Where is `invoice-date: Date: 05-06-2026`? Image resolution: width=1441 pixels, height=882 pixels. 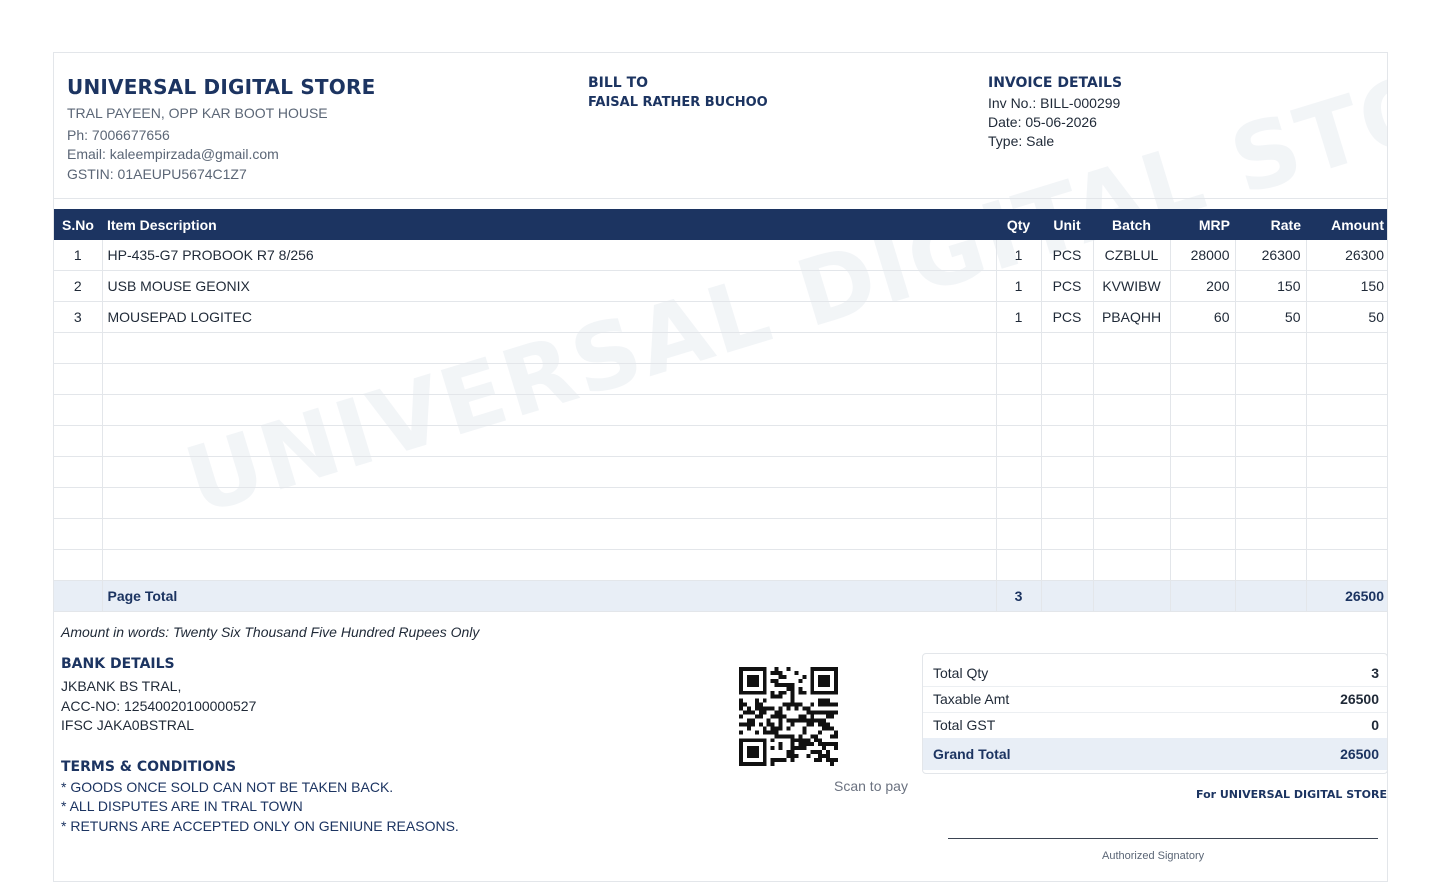 invoice-date: Date: 05-06-2026 is located at coordinates (1042, 122).